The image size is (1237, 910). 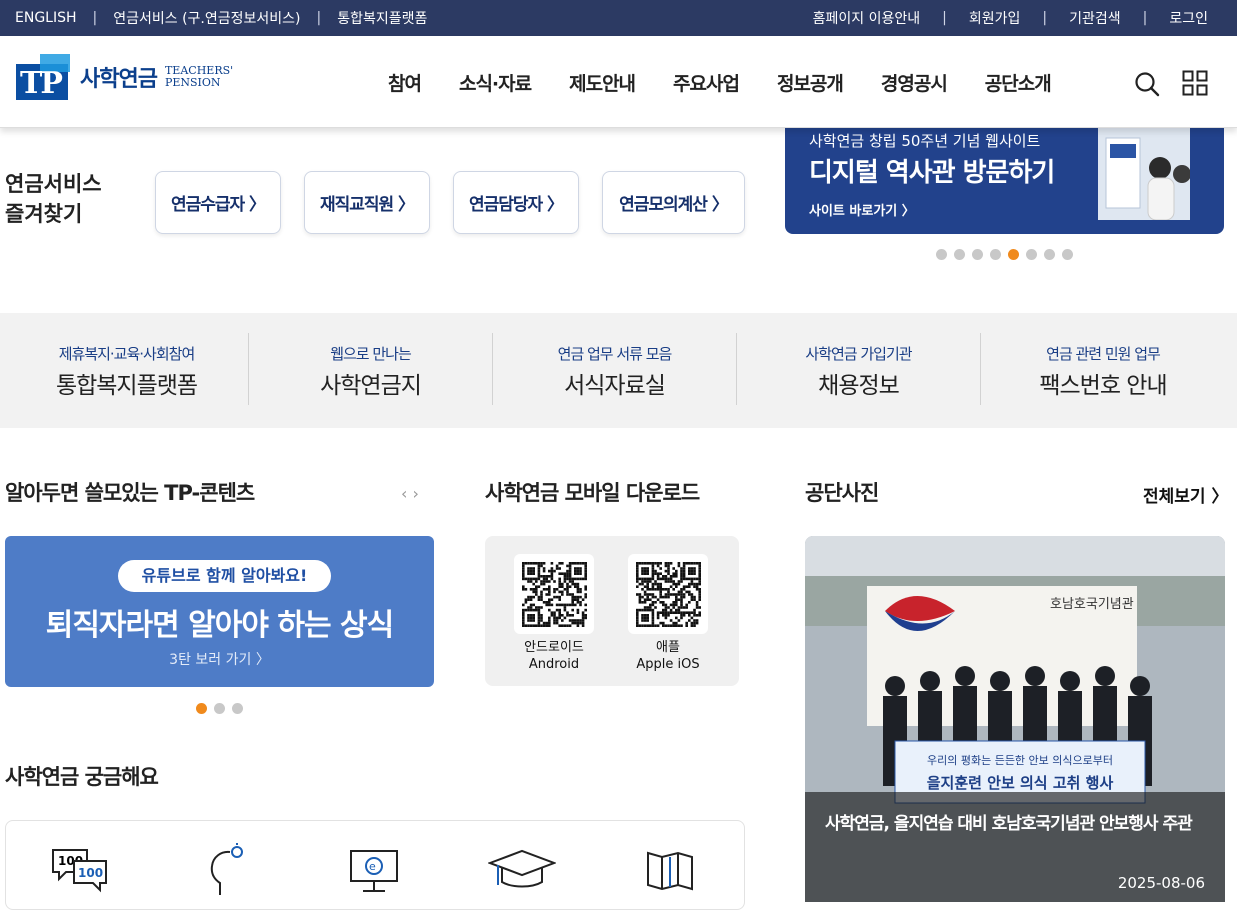 I want to click on shortcut-forms: 연금 업무 서류 모음 서식자료실, so click(x=615, y=369).